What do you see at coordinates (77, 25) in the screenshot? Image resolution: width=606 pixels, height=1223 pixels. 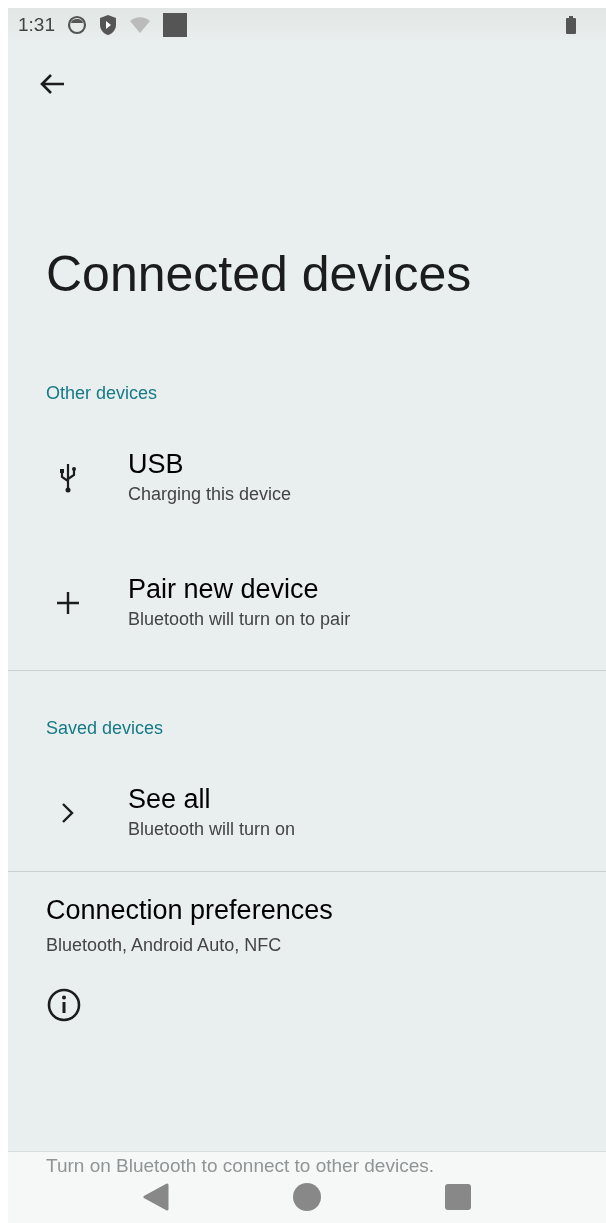 I see `clock-face-icon` at bounding box center [77, 25].